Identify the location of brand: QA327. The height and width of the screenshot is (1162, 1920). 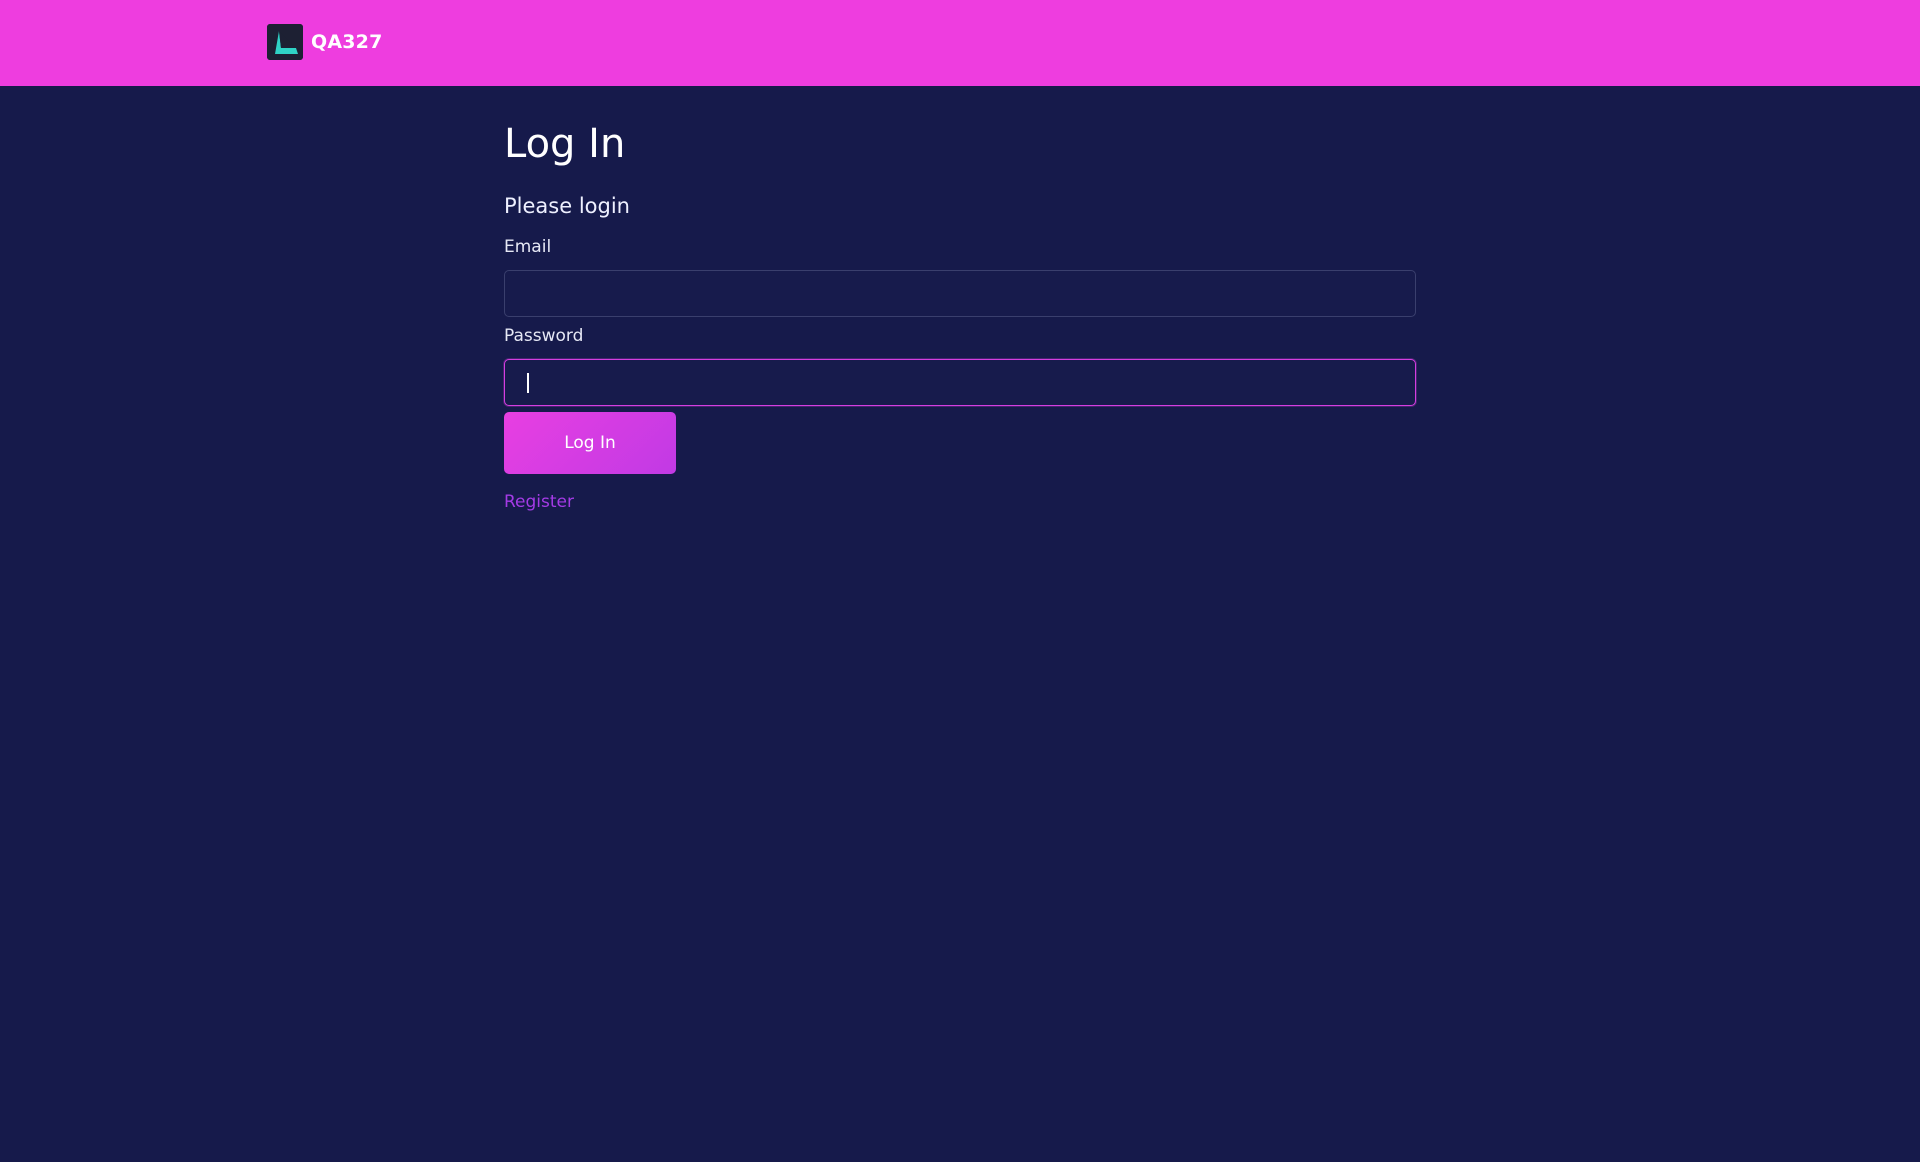
(325, 42).